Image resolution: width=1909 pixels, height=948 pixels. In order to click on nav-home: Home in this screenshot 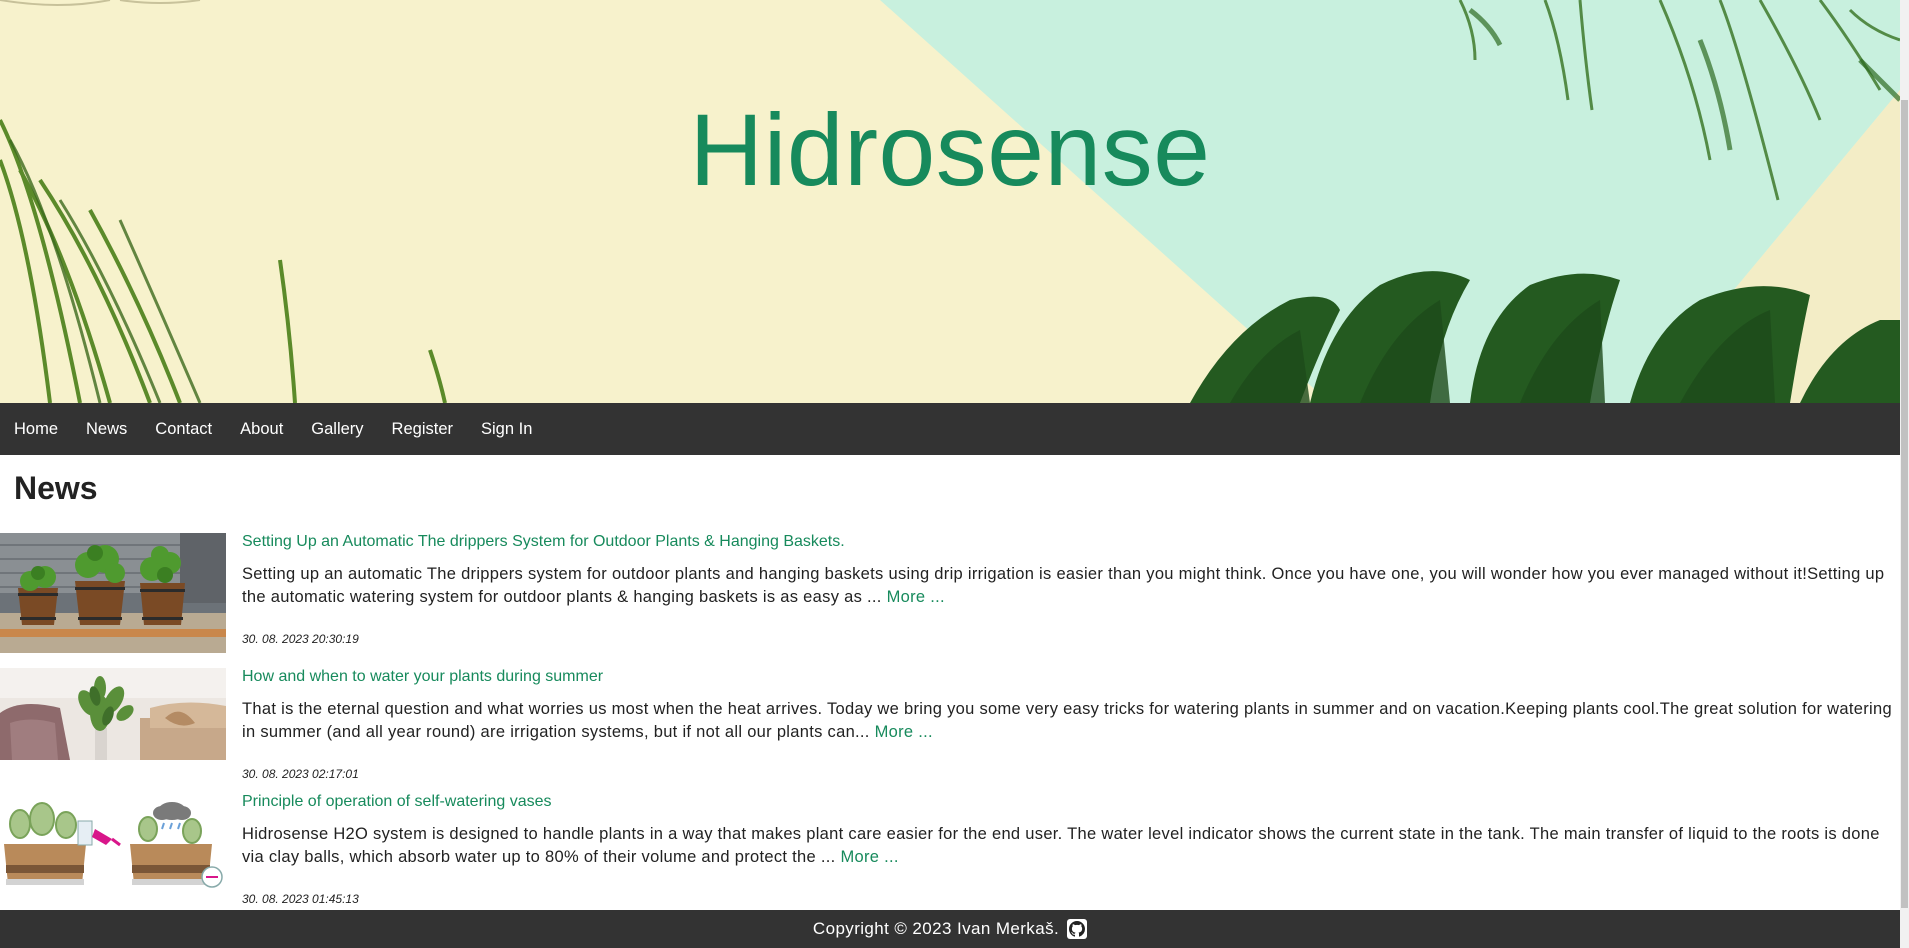, I will do `click(36, 429)`.